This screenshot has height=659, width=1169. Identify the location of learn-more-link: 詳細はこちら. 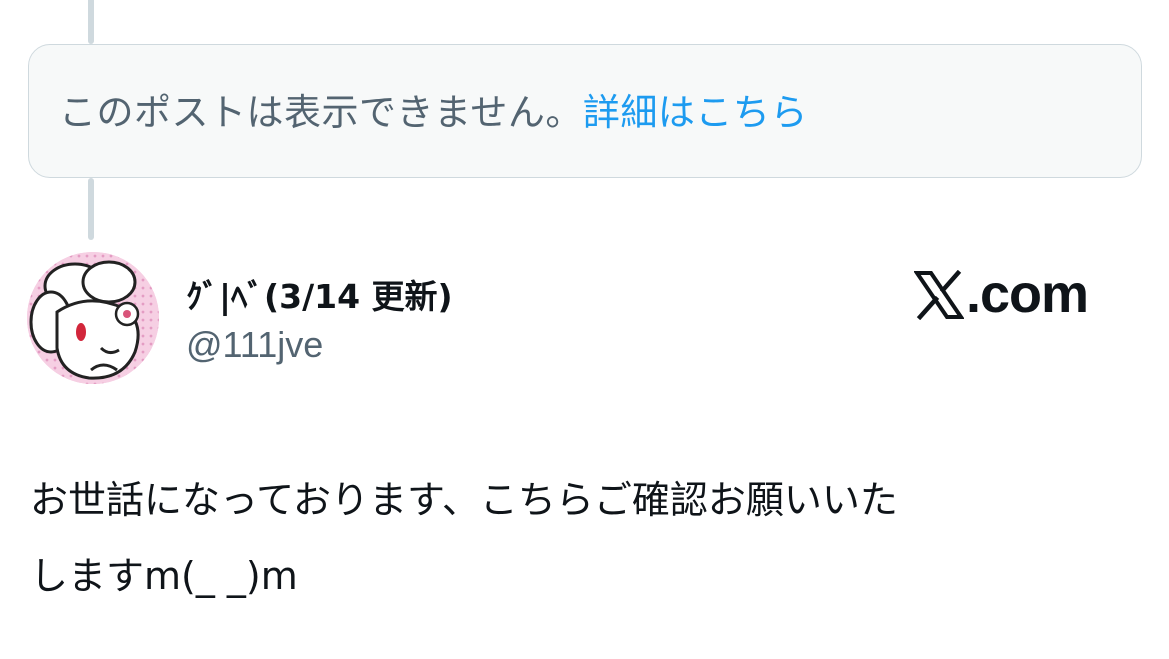
(695, 109).